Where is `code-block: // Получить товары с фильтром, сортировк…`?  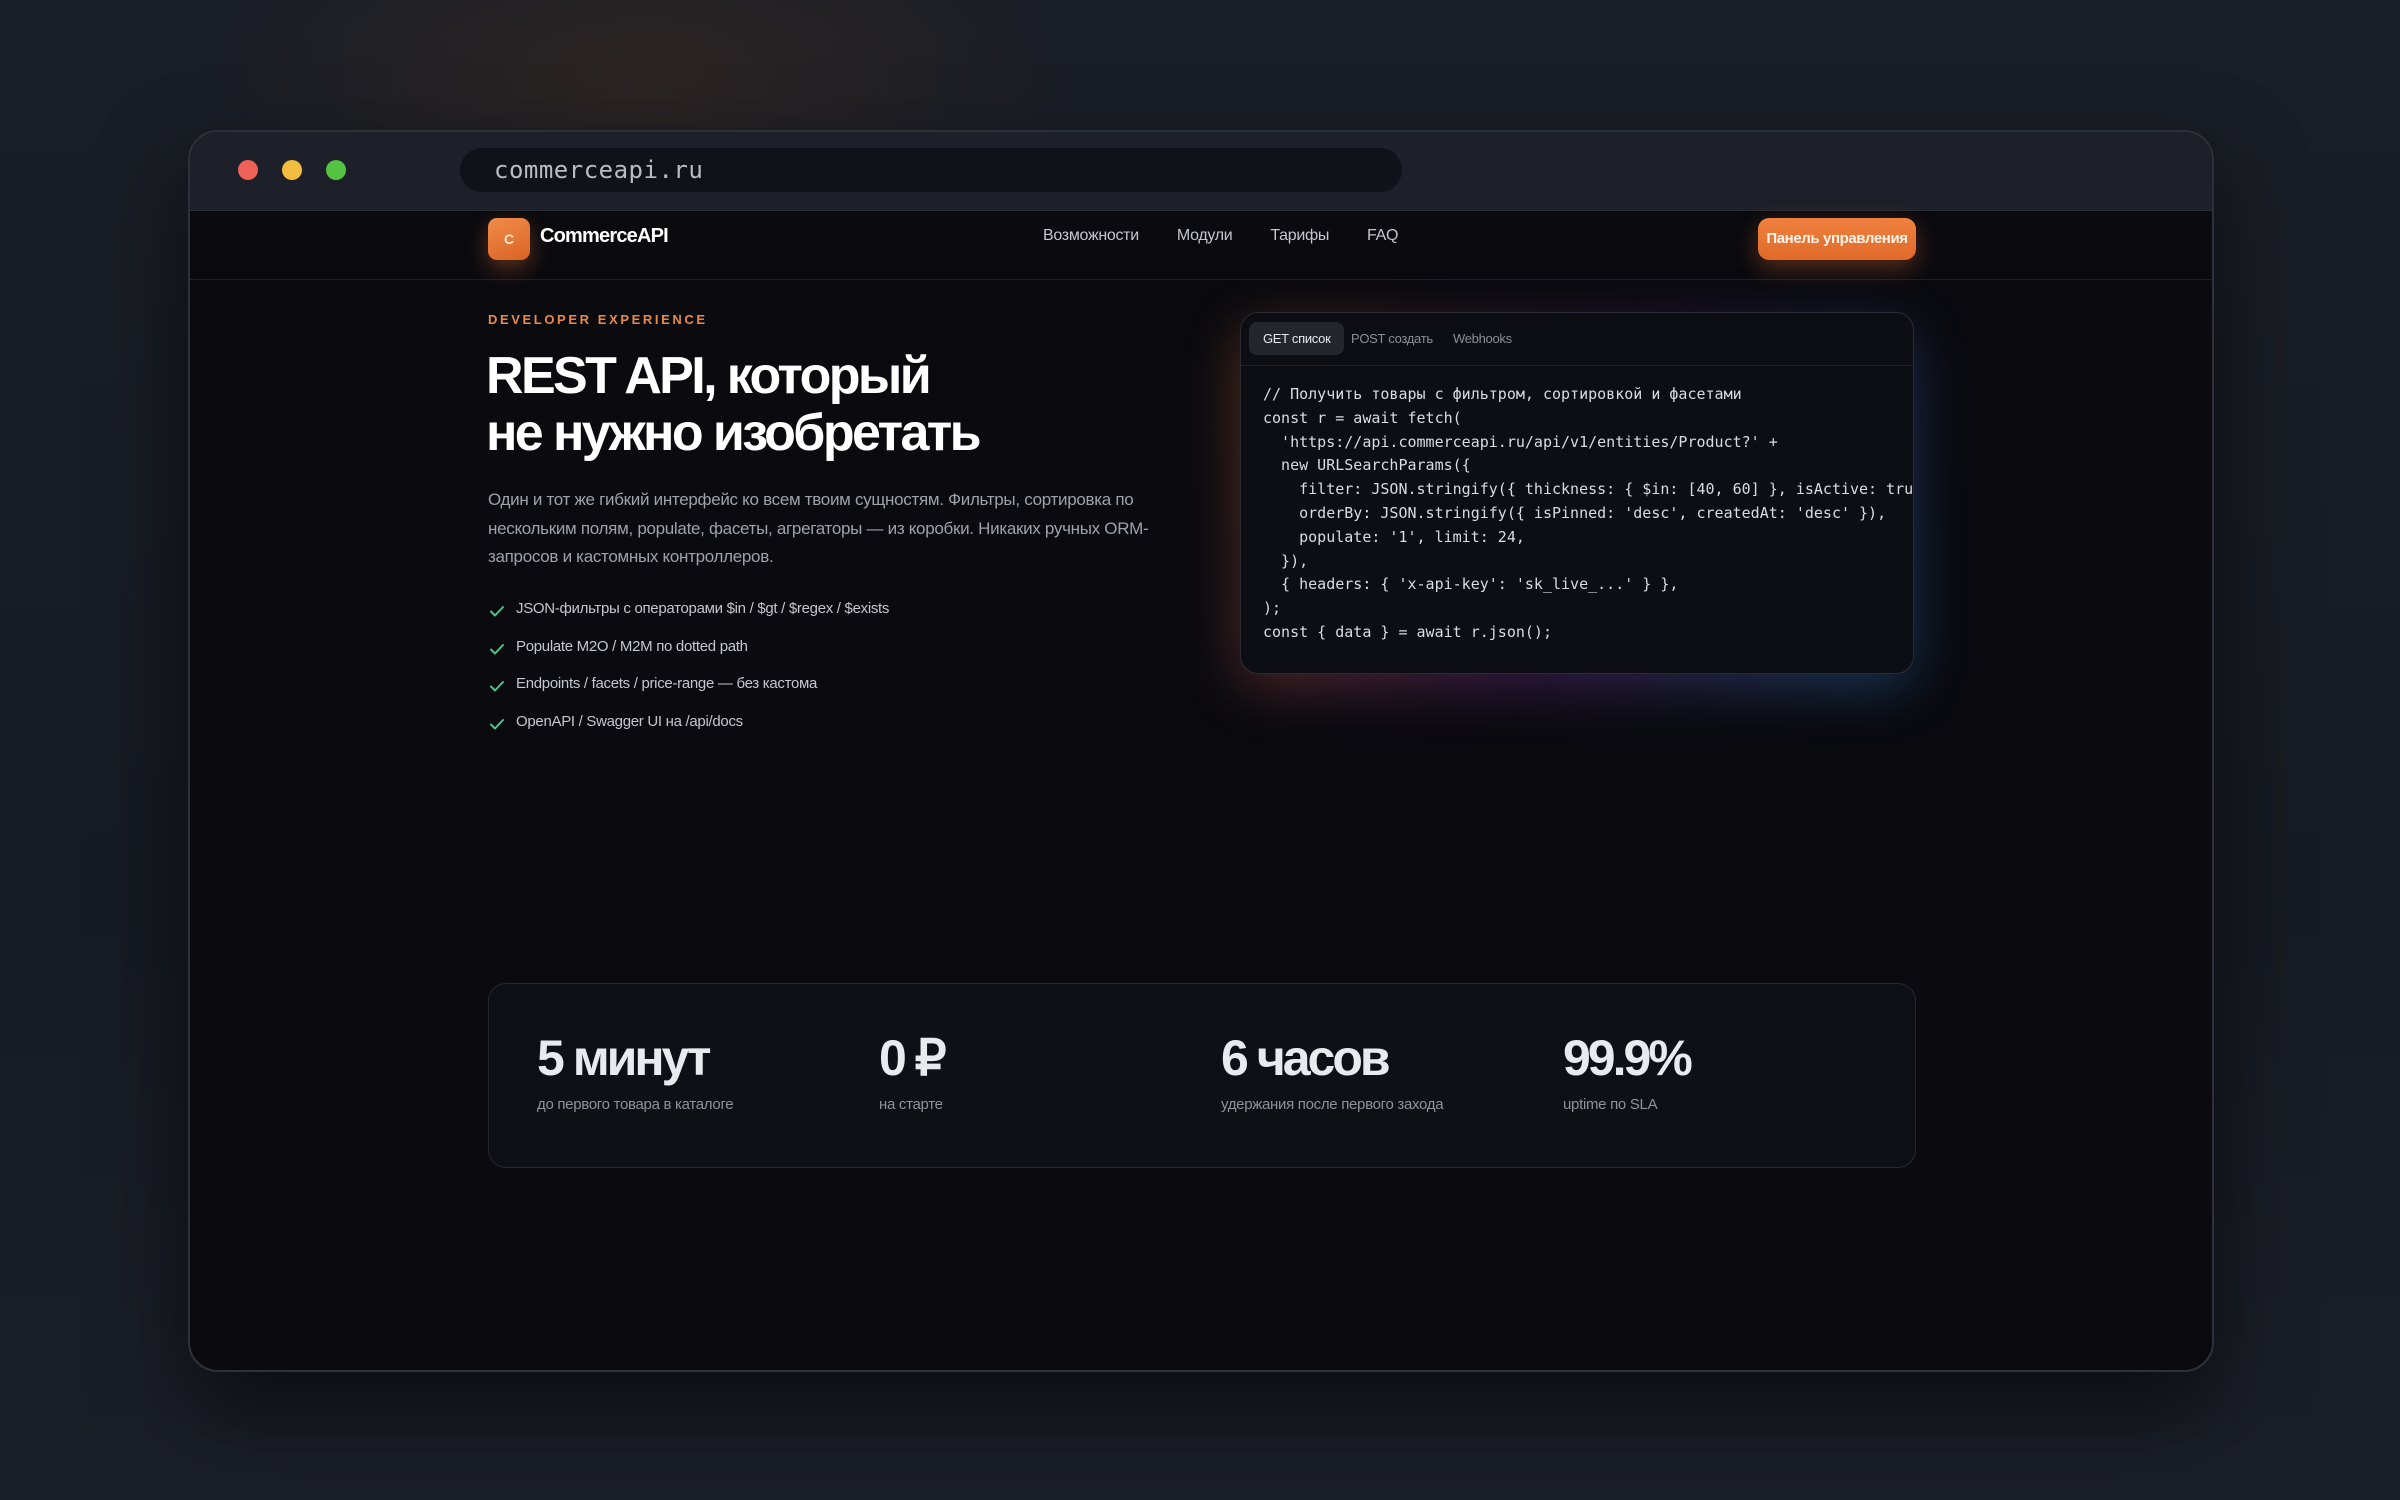 code-block: // Получить товары с фильтром, сортировк… is located at coordinates (1588, 514).